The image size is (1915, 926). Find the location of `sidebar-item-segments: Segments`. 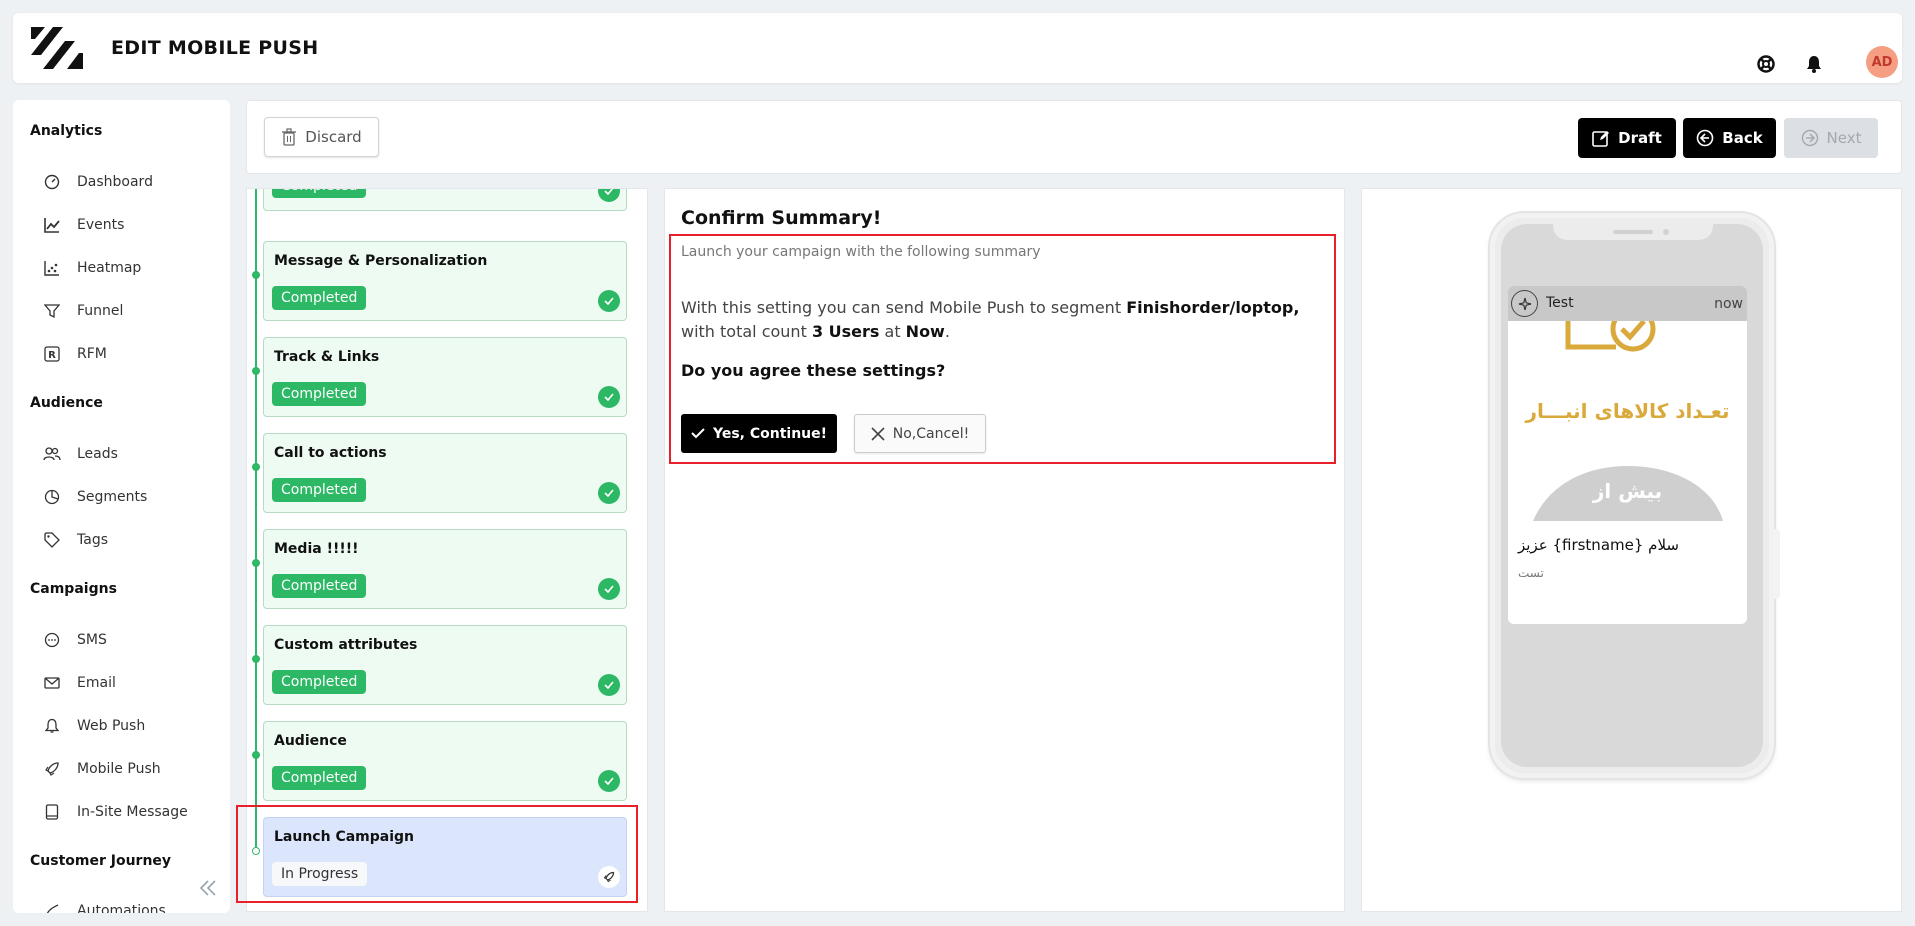

sidebar-item-segments: Segments is located at coordinates (133, 497).